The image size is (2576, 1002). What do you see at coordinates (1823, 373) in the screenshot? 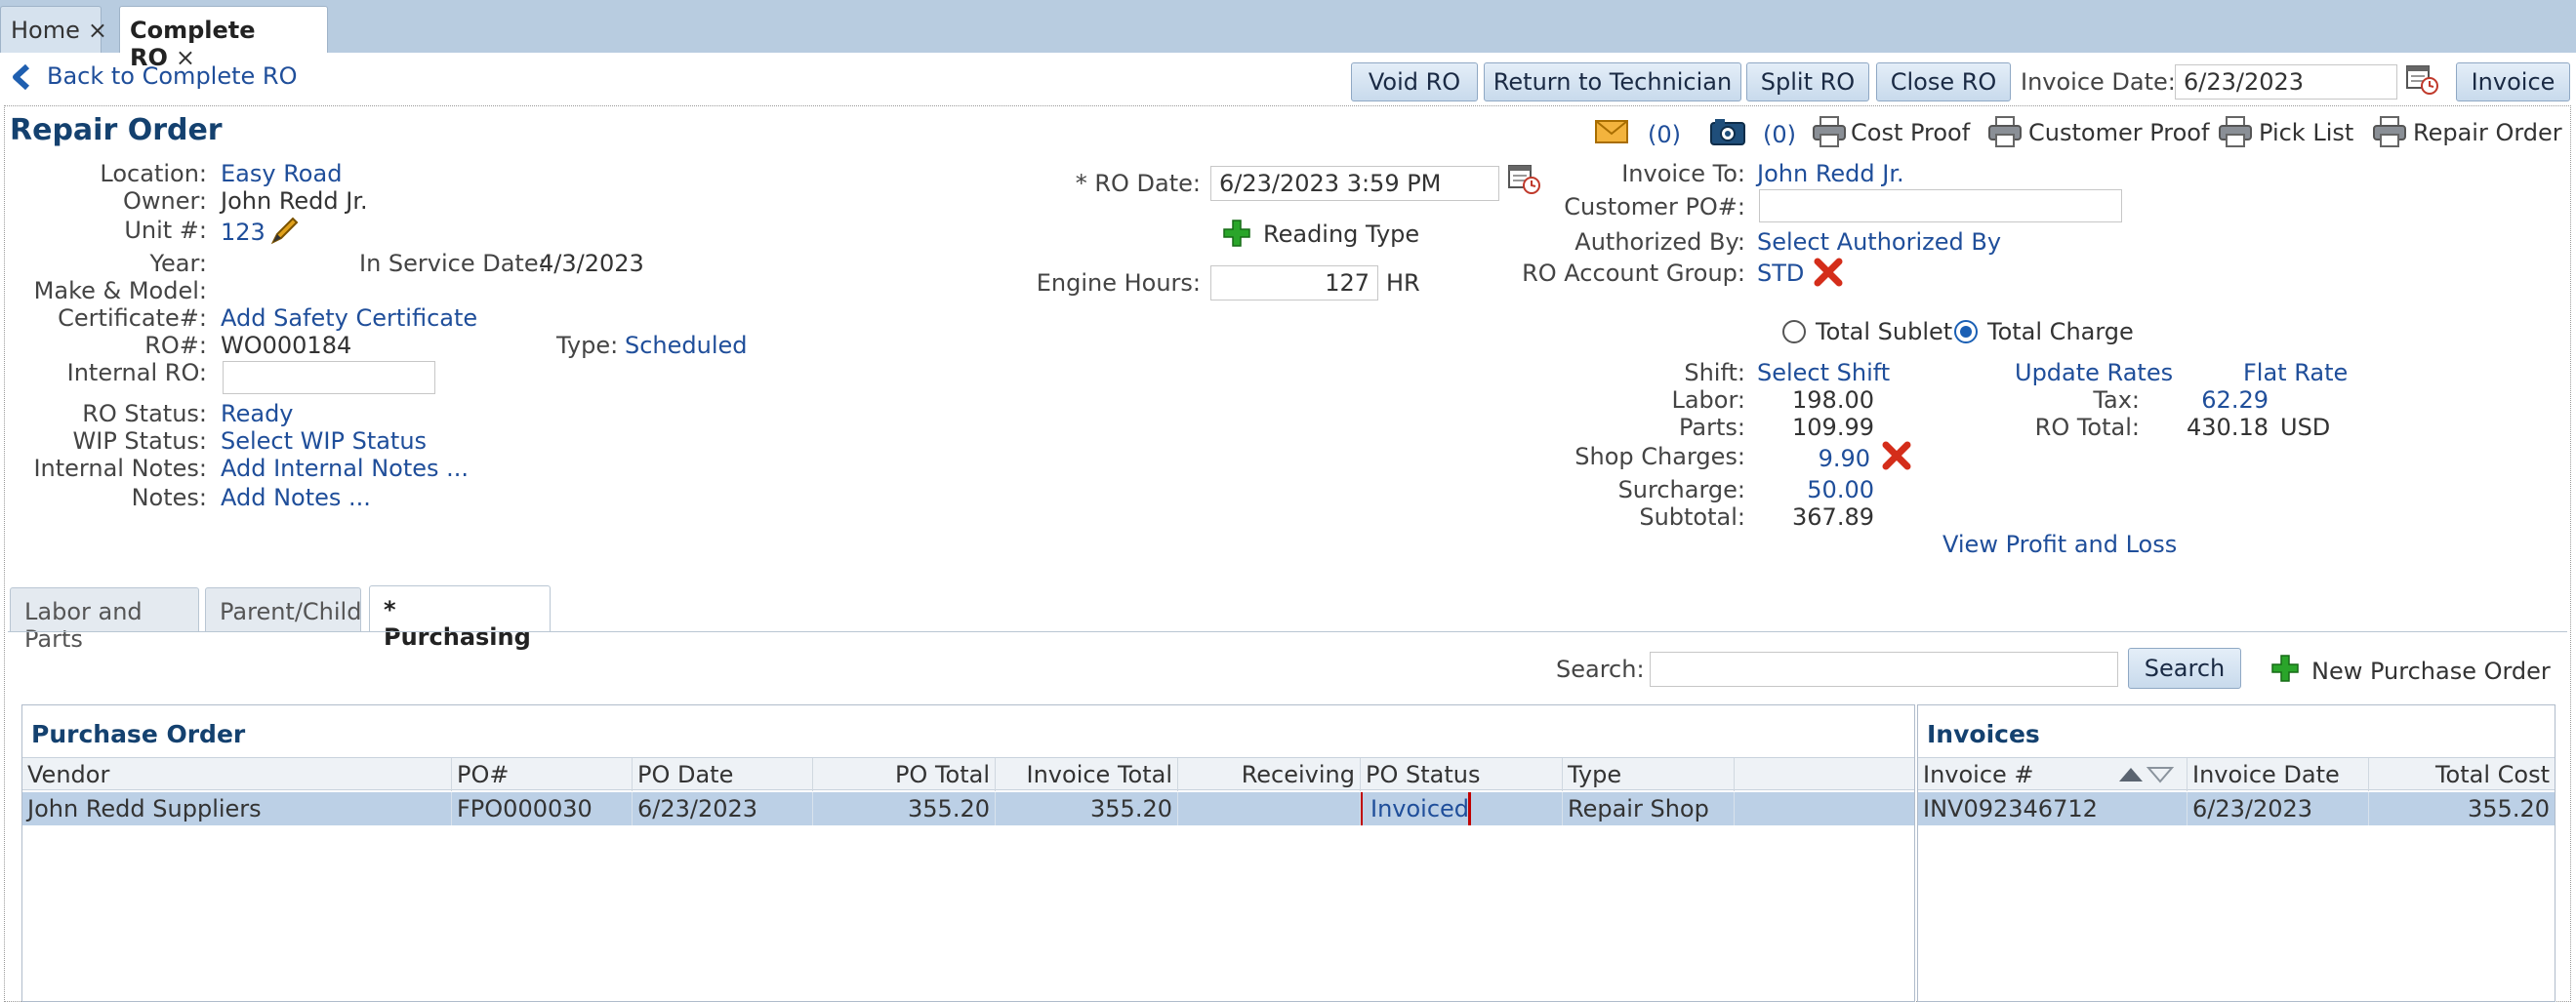
I see `select-shift-link: Select Shift` at bounding box center [1823, 373].